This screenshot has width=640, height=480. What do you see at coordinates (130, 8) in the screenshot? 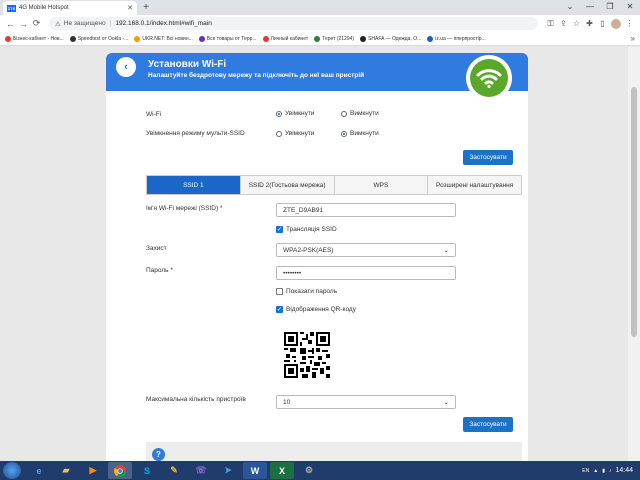
I see `close-tab-icon: ✕` at bounding box center [130, 8].